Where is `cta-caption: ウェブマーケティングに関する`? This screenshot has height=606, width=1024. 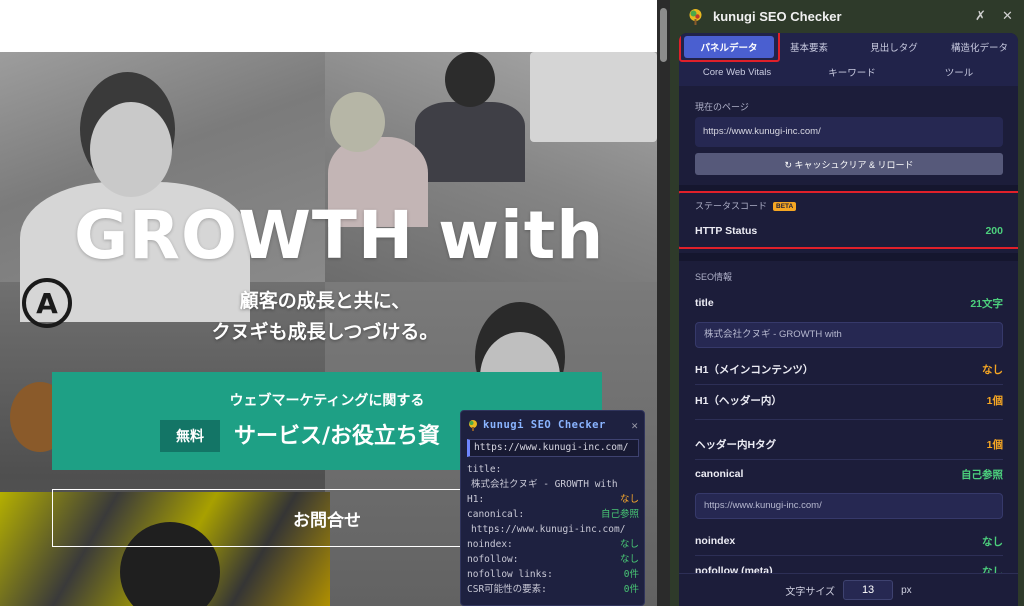
cta-caption: ウェブマーケティングに関する is located at coordinates (327, 401).